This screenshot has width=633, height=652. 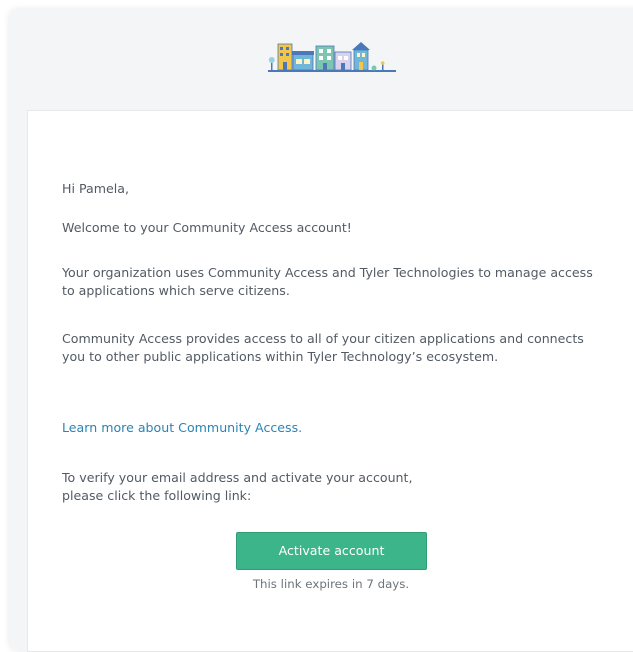 What do you see at coordinates (331, 551) in the screenshot?
I see `activate-account-button: Activate account` at bounding box center [331, 551].